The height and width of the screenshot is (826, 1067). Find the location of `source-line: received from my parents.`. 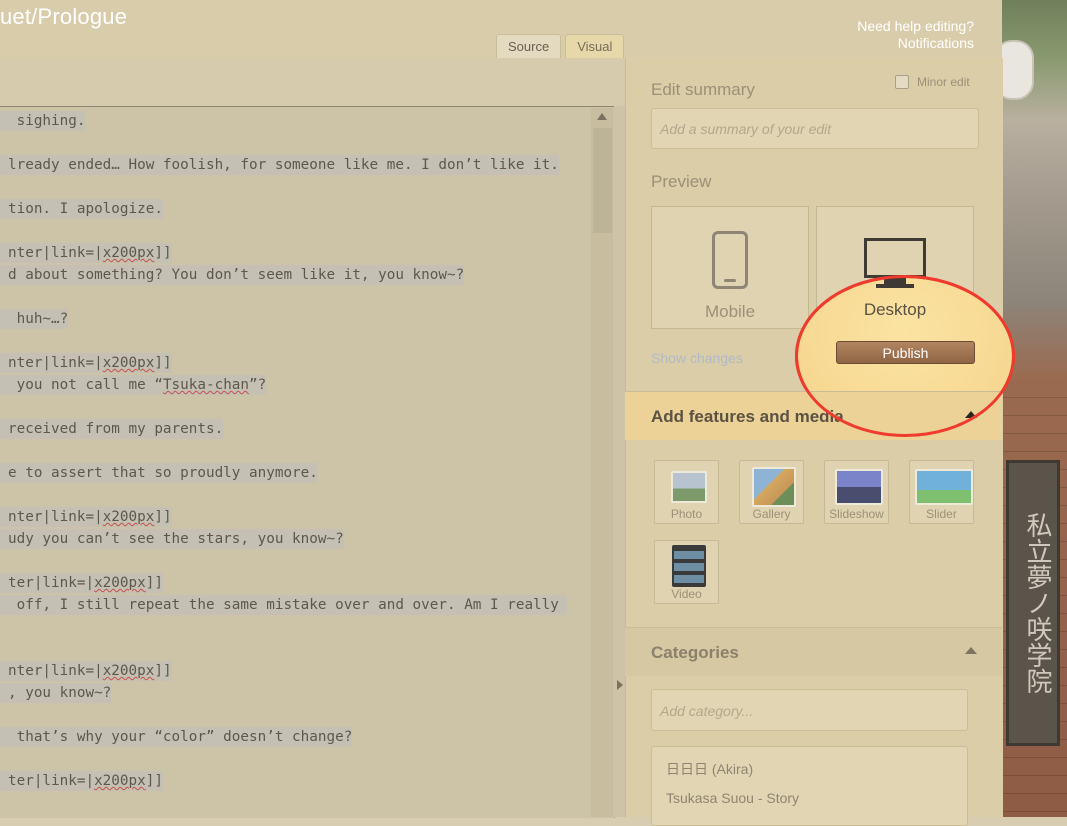

source-line: received from my parents. is located at coordinates (112, 429).